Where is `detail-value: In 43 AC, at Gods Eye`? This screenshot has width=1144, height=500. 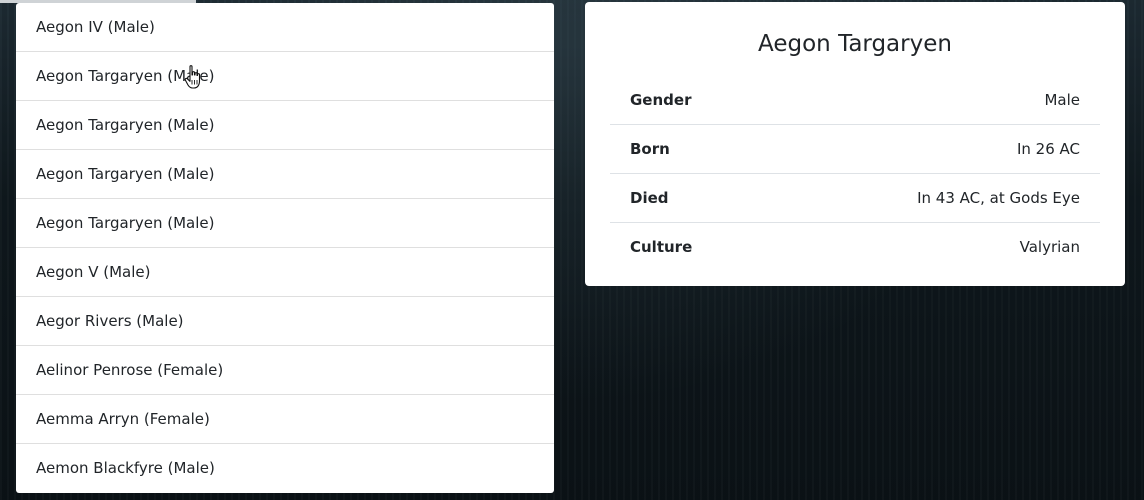
detail-value: In 43 AC, at Gods Eye is located at coordinates (998, 198).